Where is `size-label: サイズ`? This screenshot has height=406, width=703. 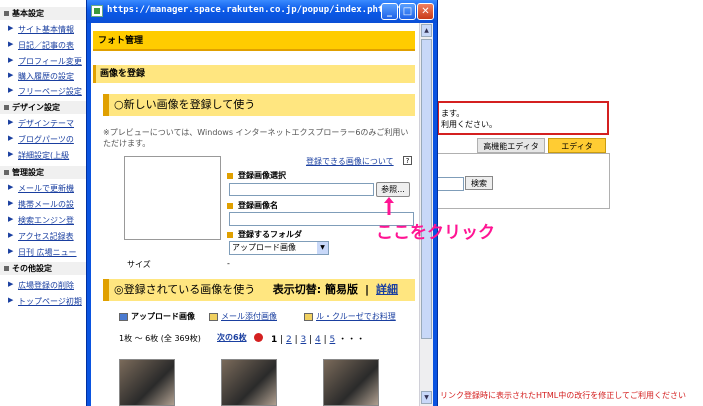 size-label: サイズ is located at coordinates (139, 264).